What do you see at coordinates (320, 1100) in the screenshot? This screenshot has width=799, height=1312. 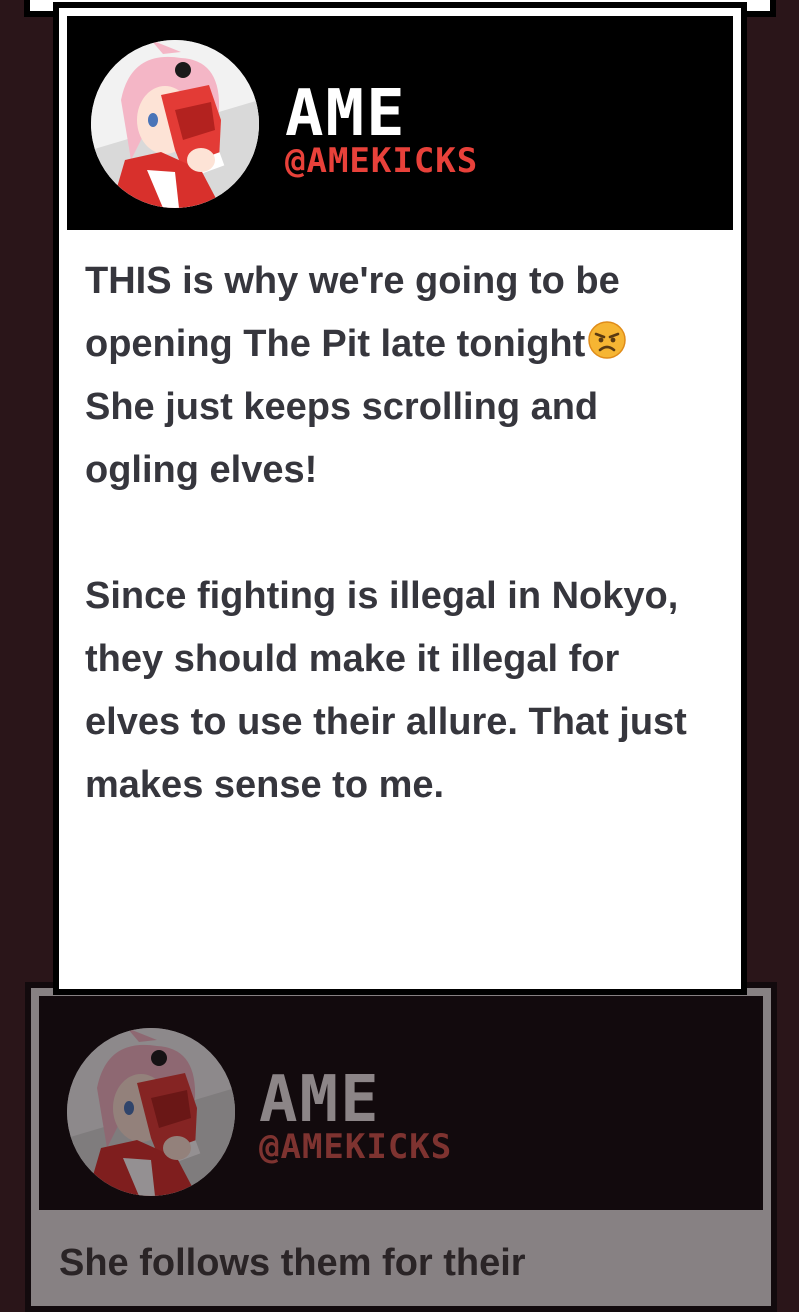 I see `next-author-name: AME` at bounding box center [320, 1100].